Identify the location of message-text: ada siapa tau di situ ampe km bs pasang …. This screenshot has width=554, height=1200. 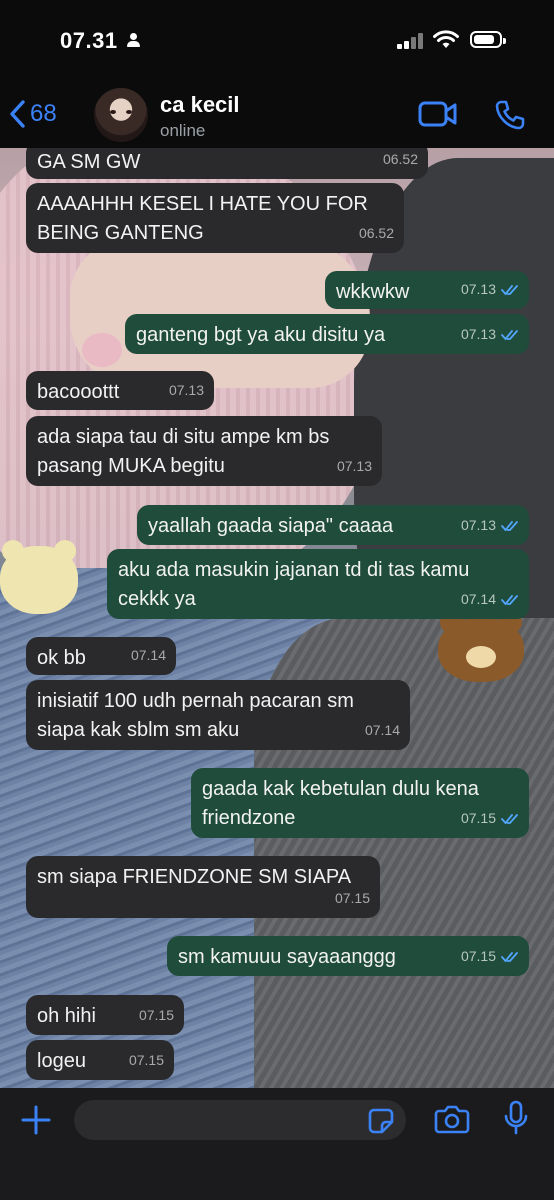
(183, 451).